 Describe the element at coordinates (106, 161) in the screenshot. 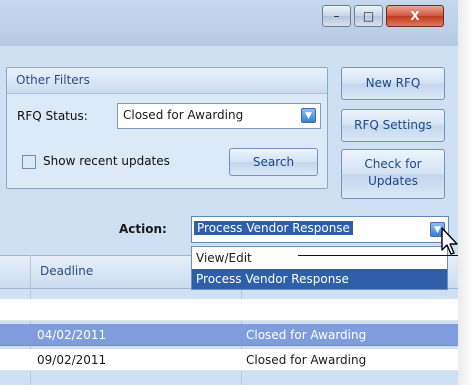

I see `show-recent-updates-label: Show recent updates` at that location.